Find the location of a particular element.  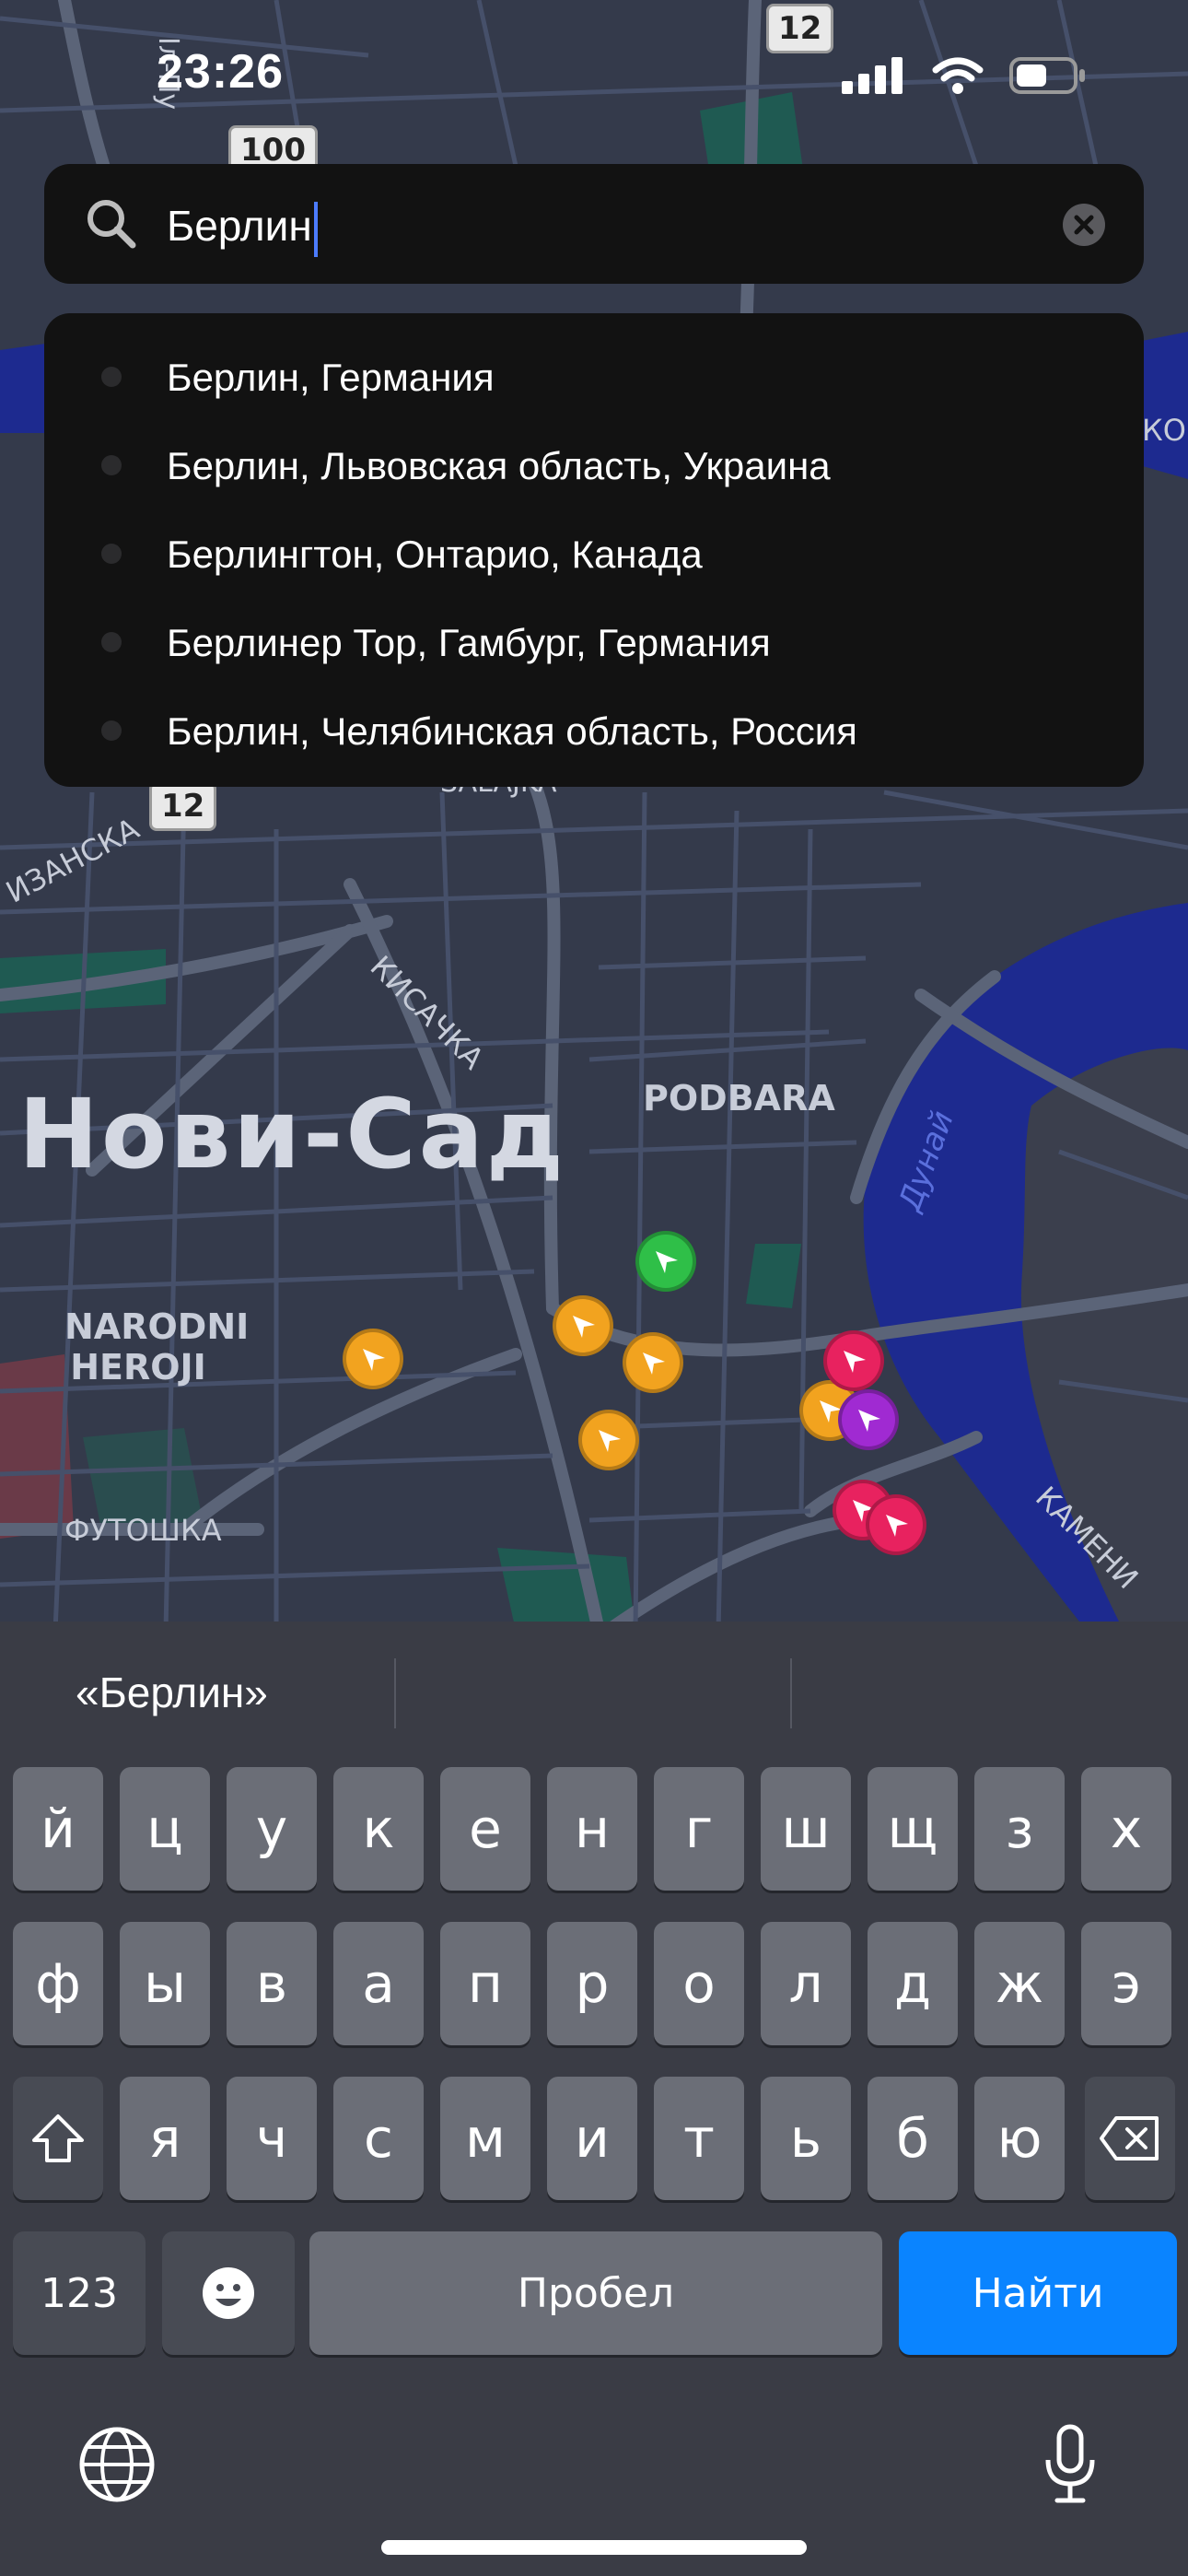

key-label: е is located at coordinates (485, 1828).